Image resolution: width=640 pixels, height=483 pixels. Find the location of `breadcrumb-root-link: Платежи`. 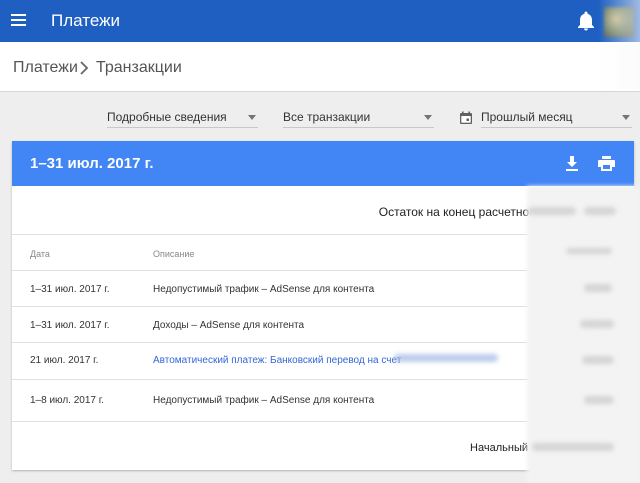

breadcrumb-root-link: Платежи is located at coordinates (45, 68).